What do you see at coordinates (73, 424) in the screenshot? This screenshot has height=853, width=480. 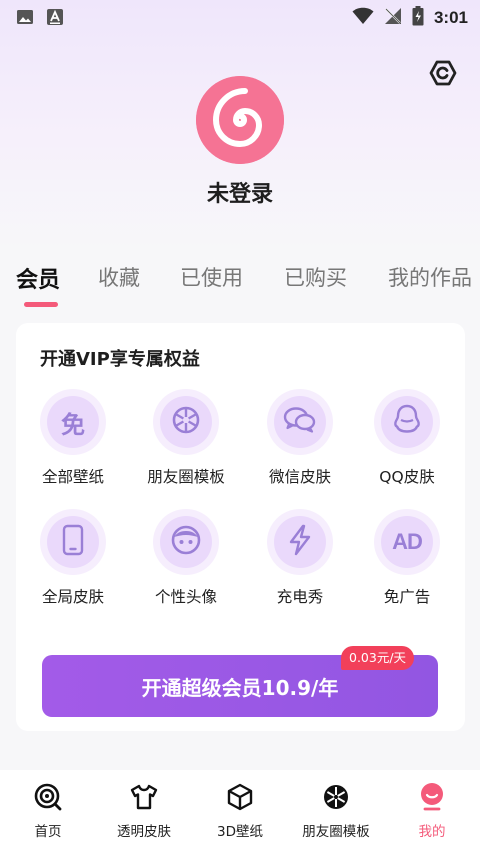 I see `free-badge-icon: 免` at bounding box center [73, 424].